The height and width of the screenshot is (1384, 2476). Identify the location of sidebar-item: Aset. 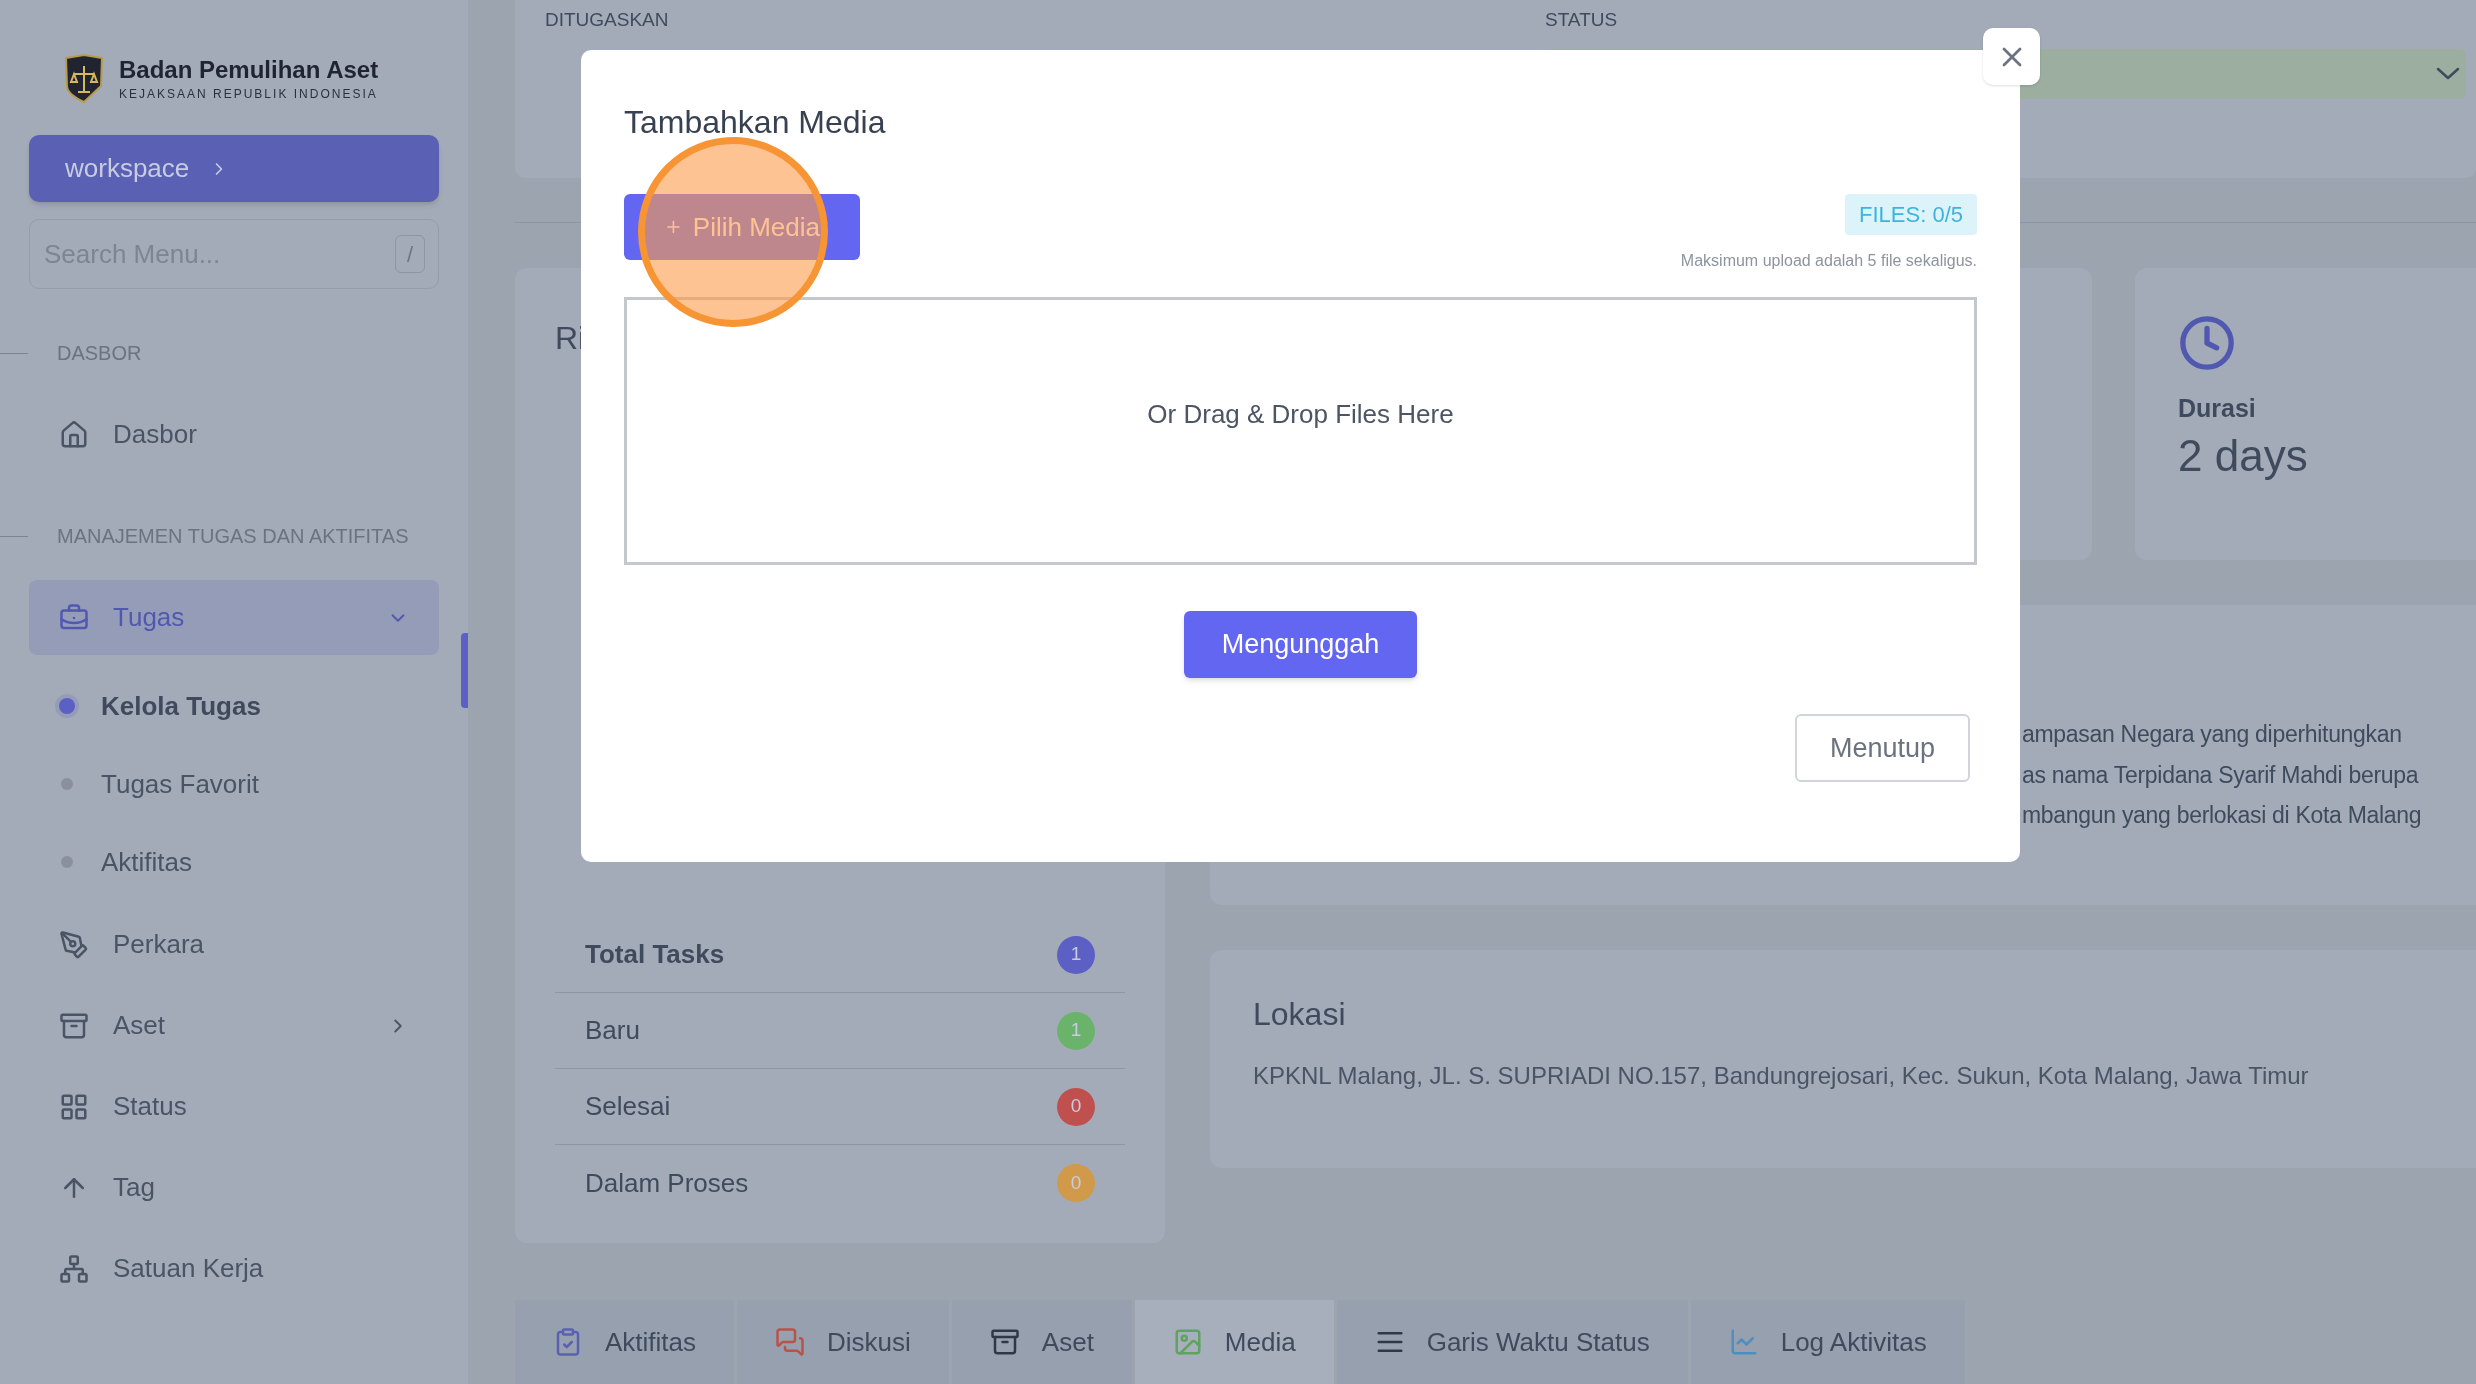
(234, 1025).